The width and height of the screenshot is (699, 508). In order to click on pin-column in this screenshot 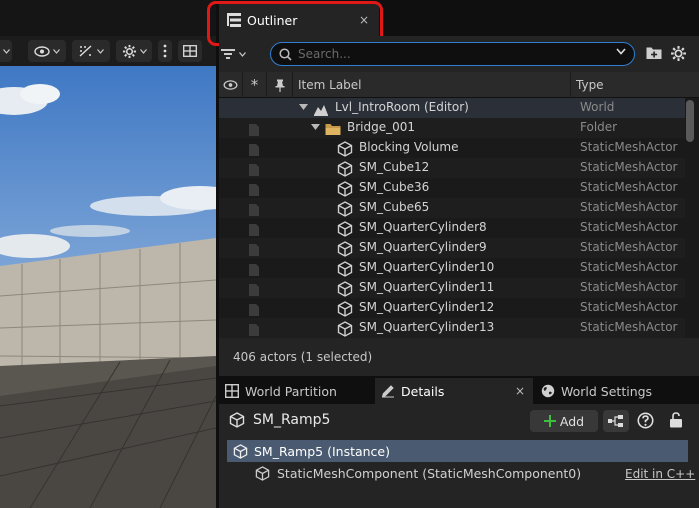, I will do `click(280, 85)`.